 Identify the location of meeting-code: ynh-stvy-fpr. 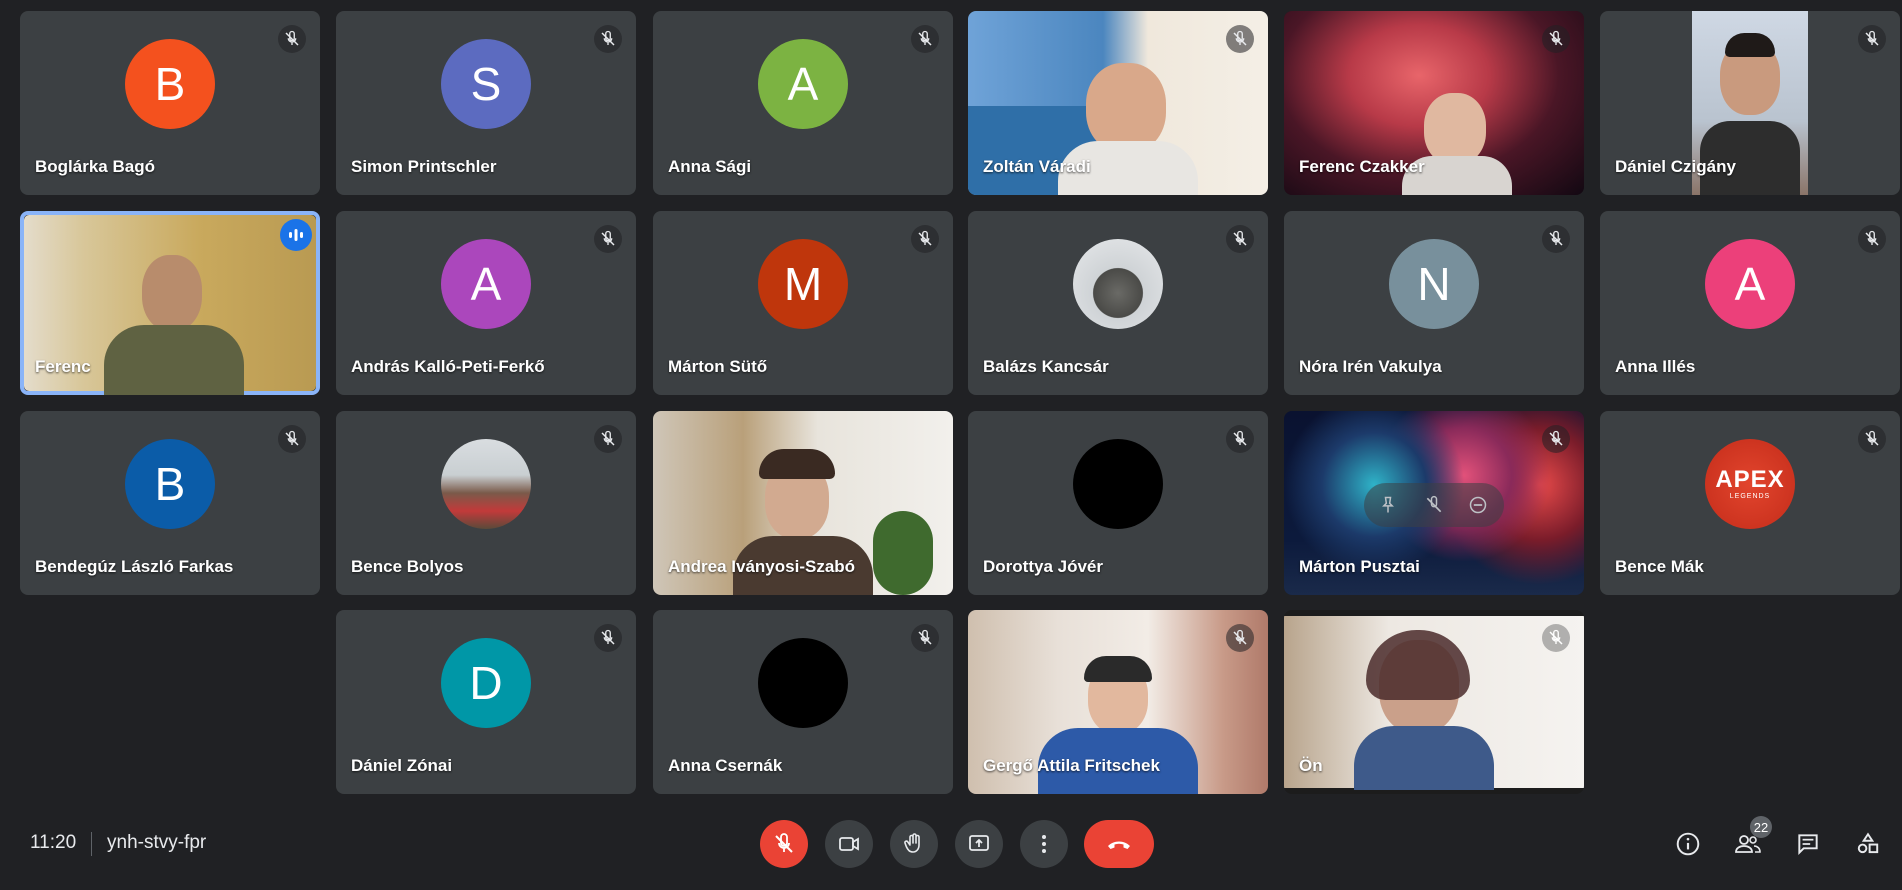
(157, 842).